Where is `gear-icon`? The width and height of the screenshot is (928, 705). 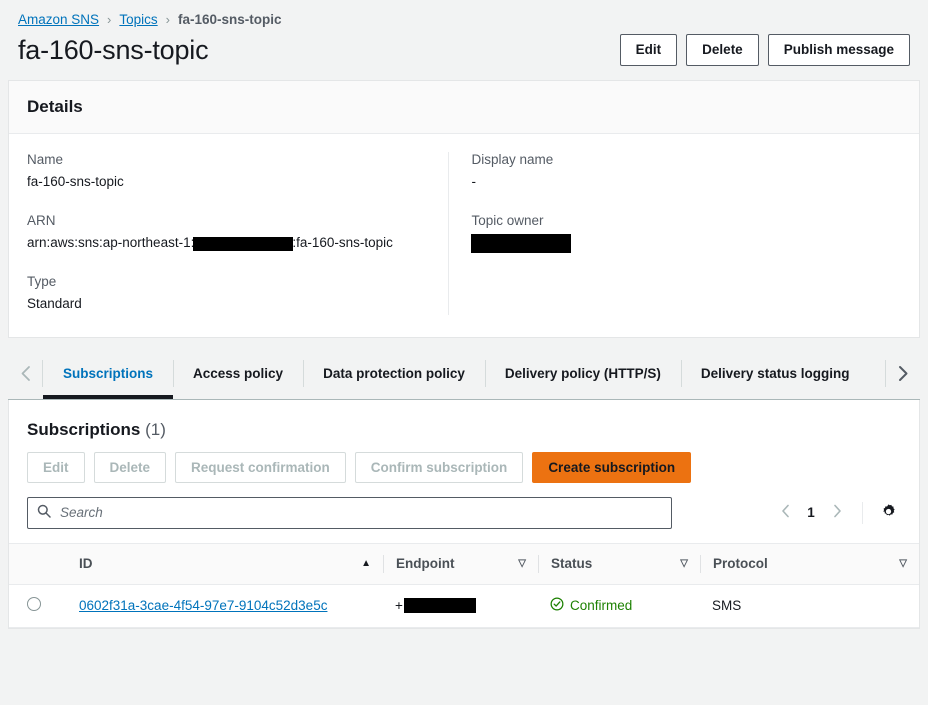 gear-icon is located at coordinates (888, 513).